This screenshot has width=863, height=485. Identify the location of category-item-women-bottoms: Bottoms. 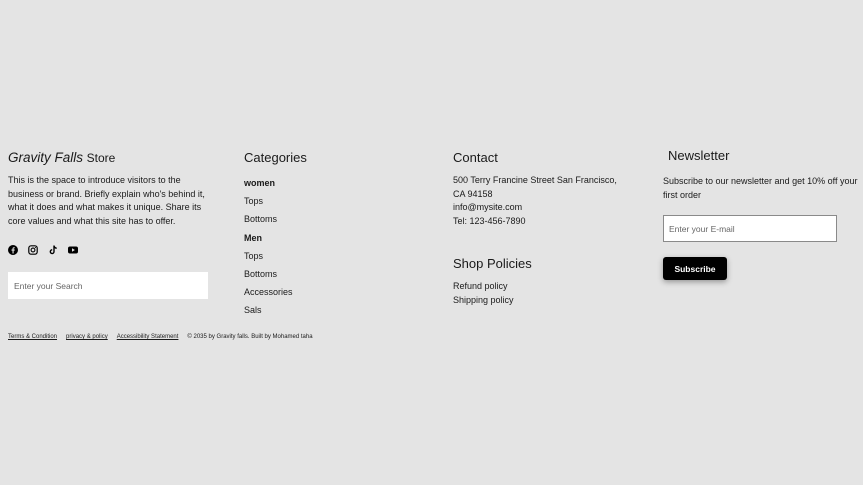
(275, 219).